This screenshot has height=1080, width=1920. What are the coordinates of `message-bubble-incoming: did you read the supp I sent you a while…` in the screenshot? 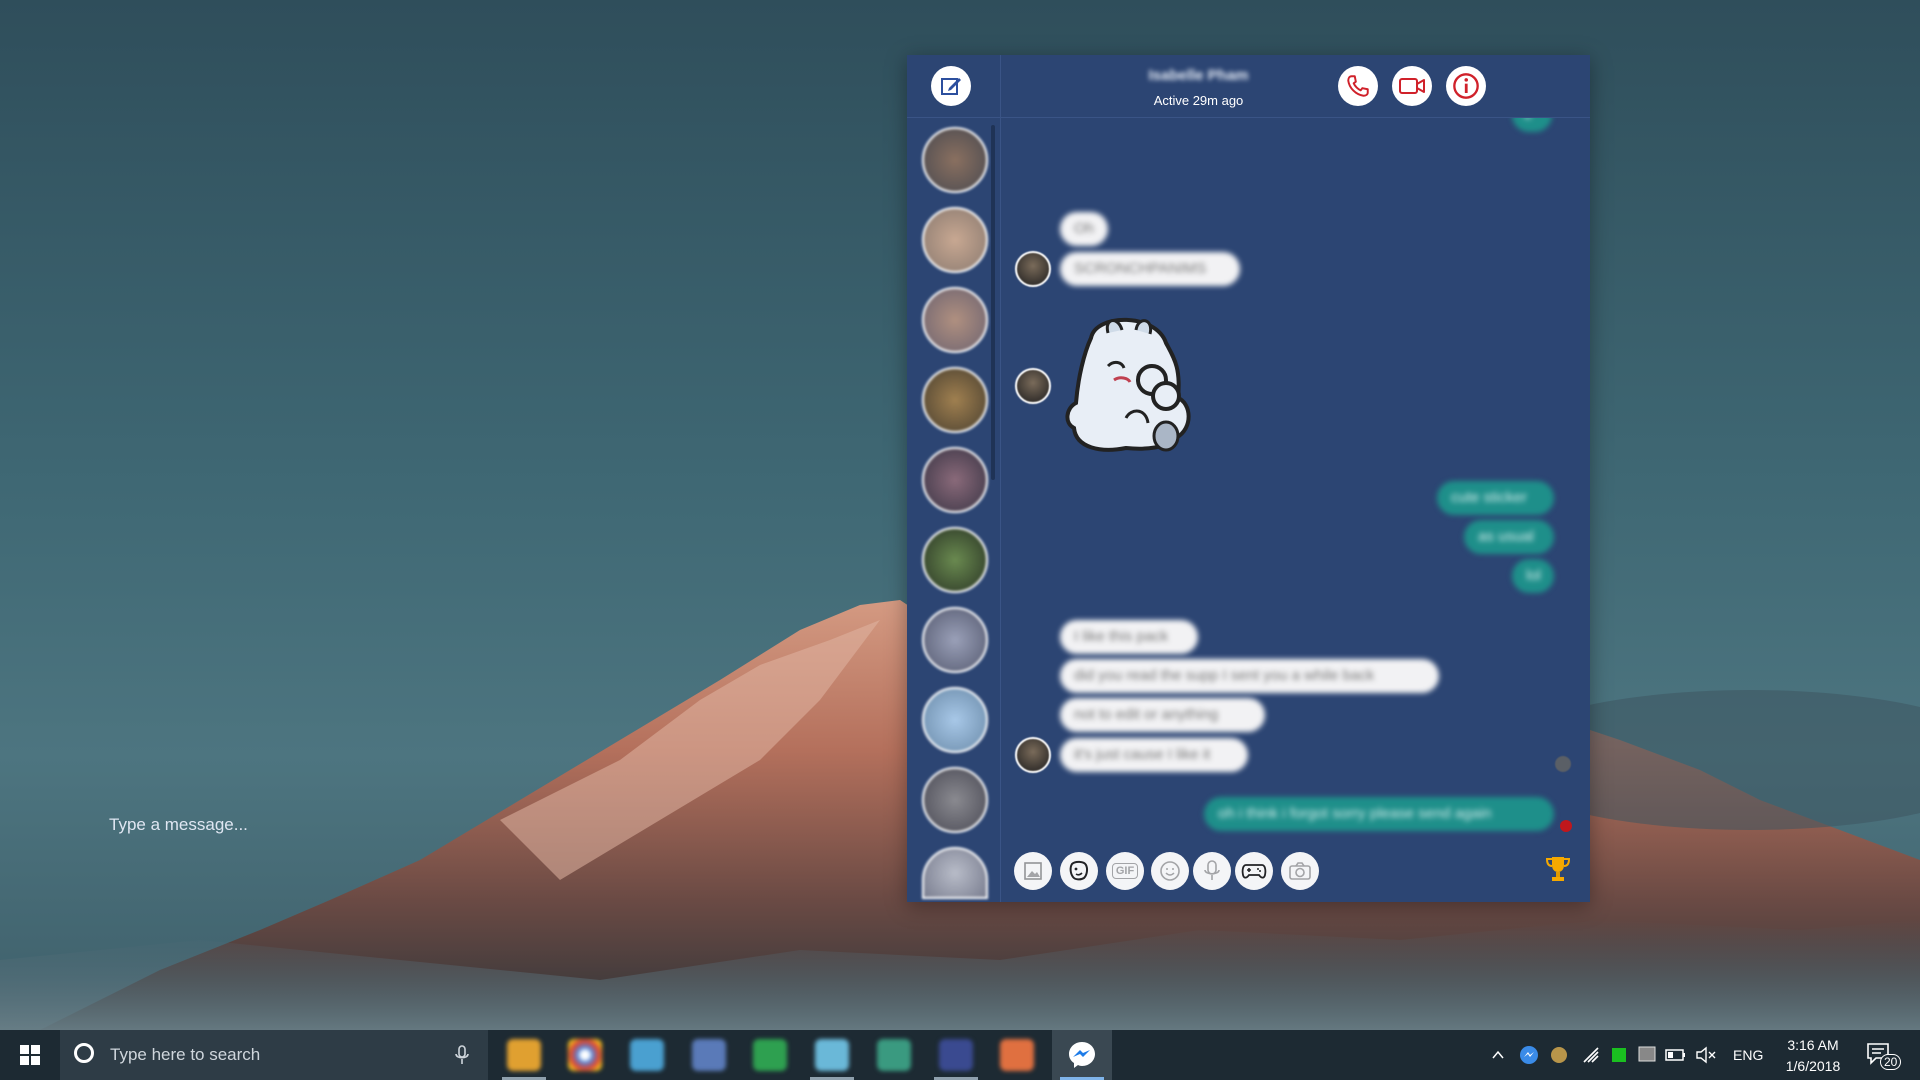 It's located at (1249, 676).